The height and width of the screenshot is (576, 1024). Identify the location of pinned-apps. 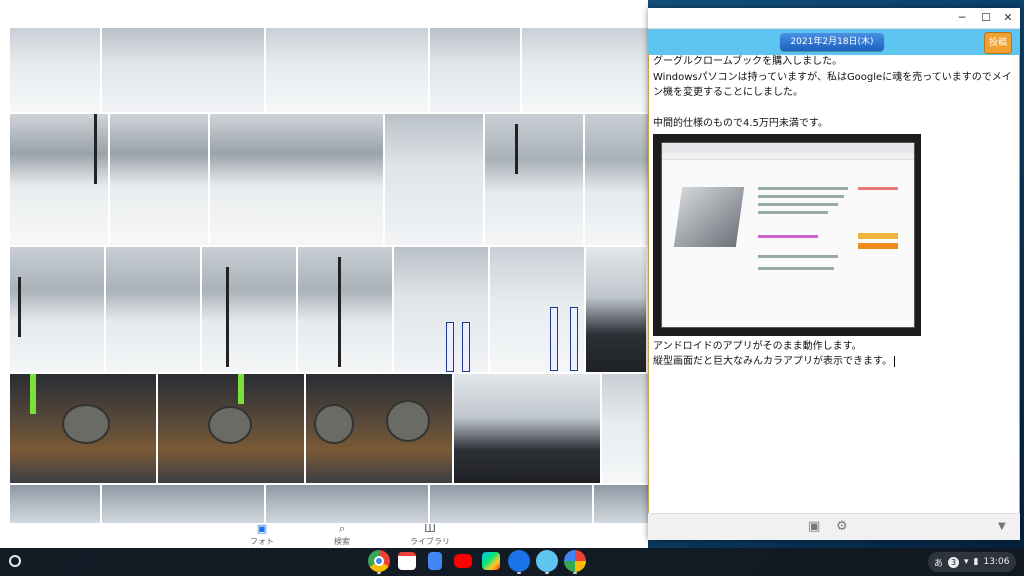
(477, 562).